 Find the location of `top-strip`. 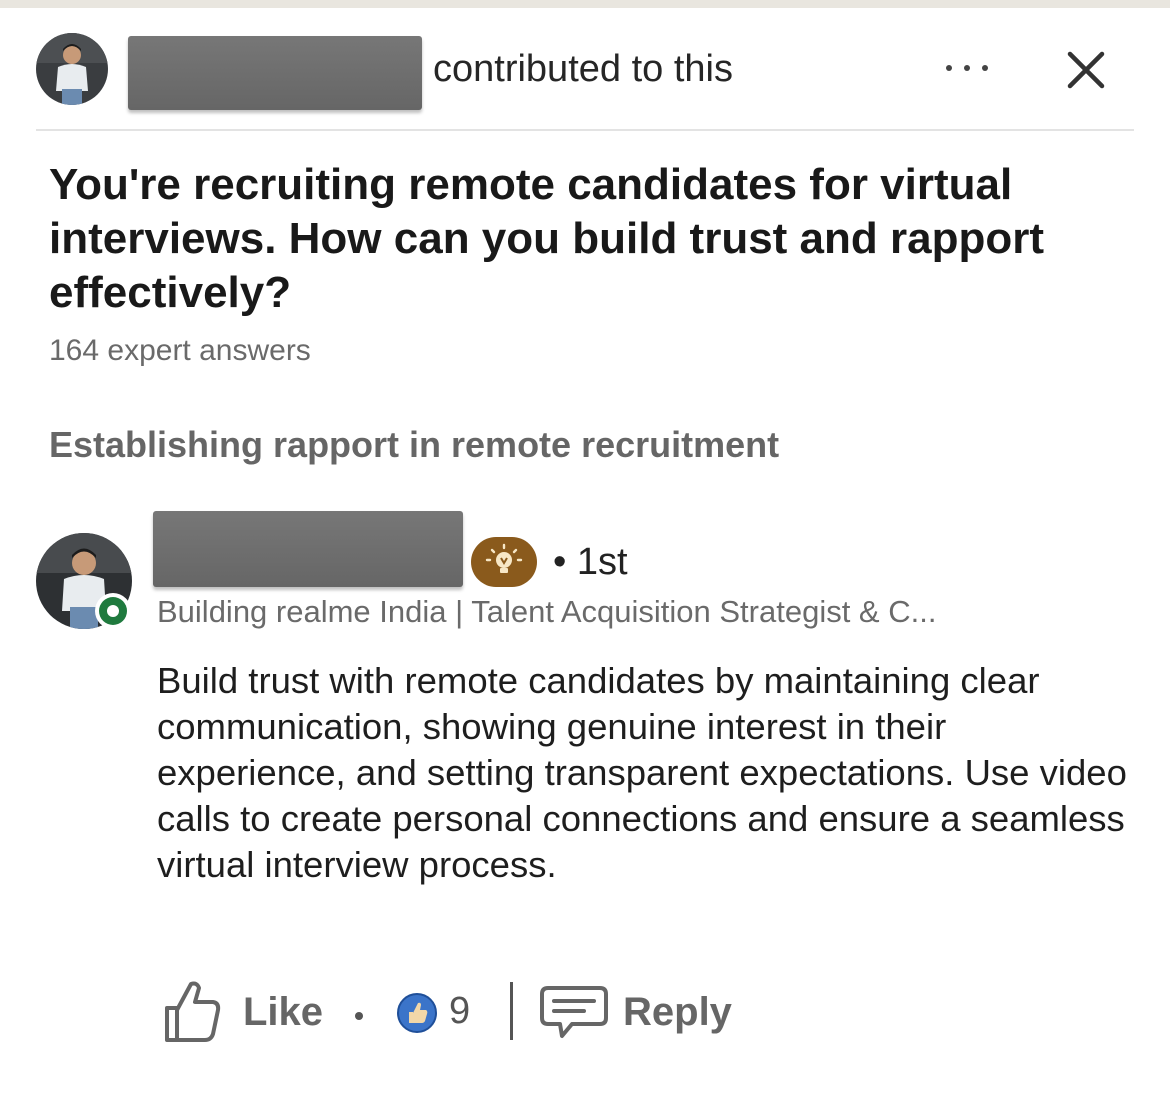

top-strip is located at coordinates (585, 4).